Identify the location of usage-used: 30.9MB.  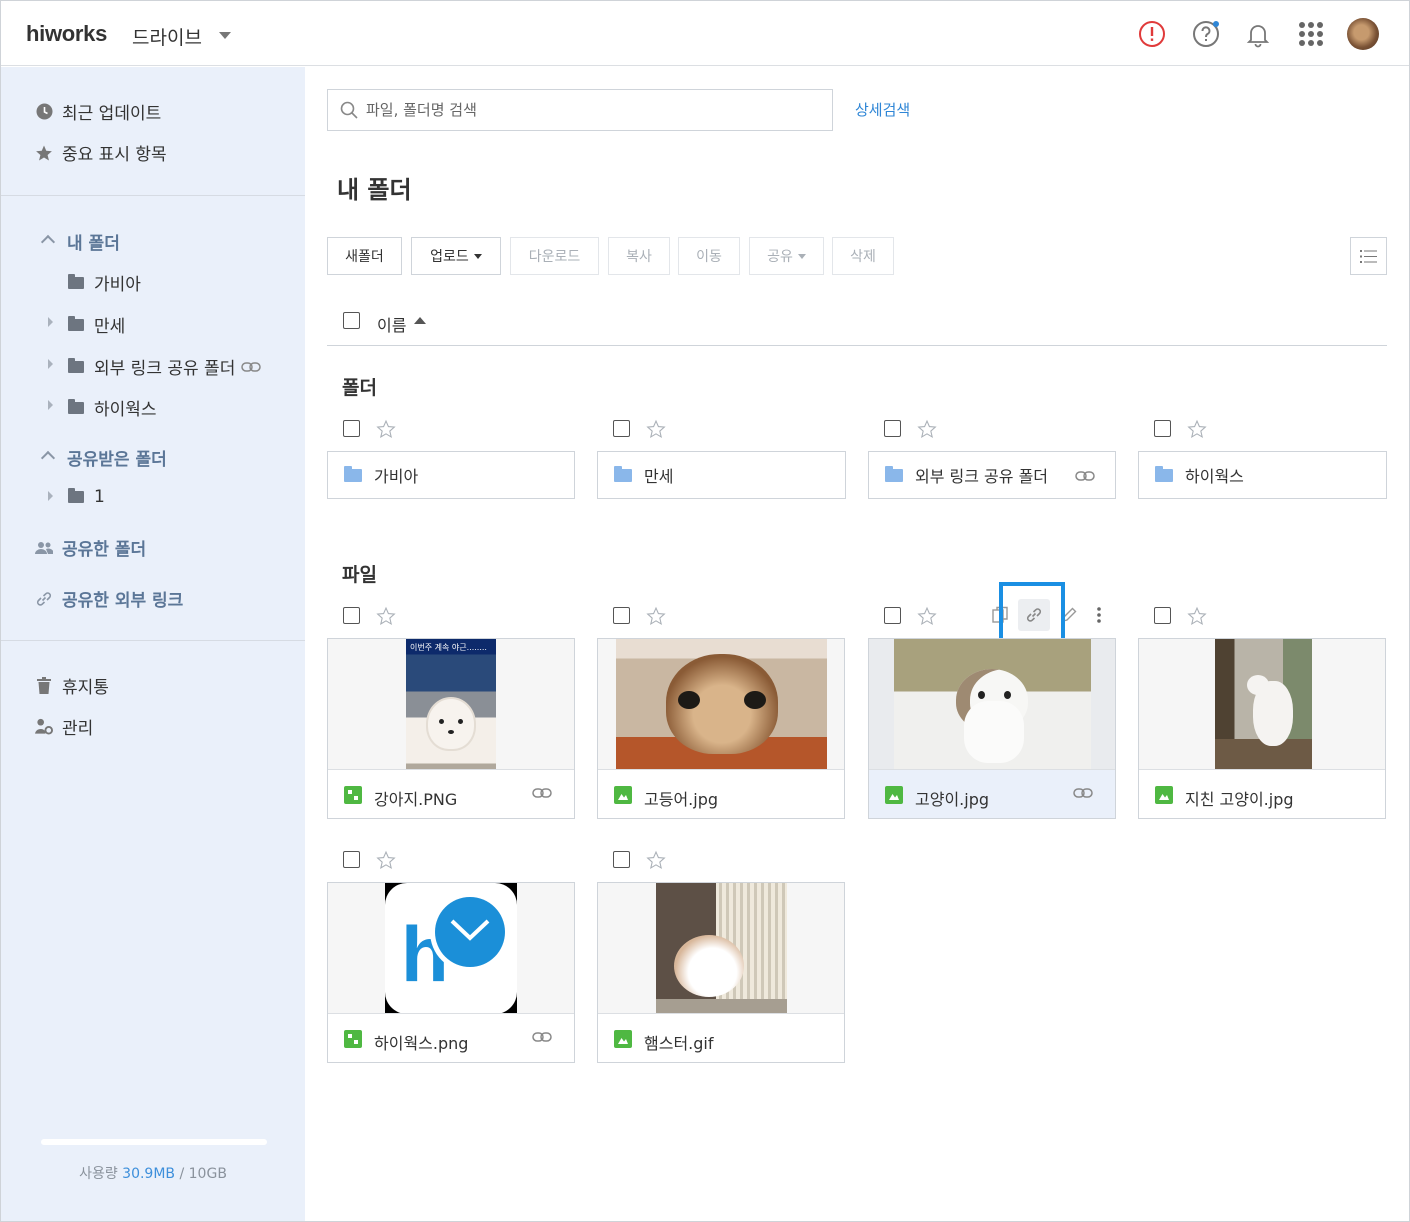
(149, 1174).